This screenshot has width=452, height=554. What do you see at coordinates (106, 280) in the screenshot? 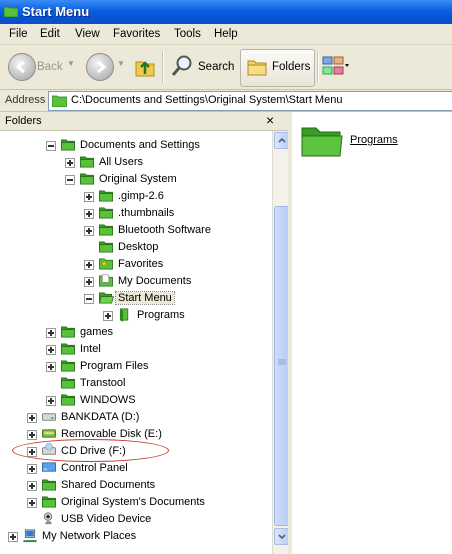
I see `documents-folder-icon` at bounding box center [106, 280].